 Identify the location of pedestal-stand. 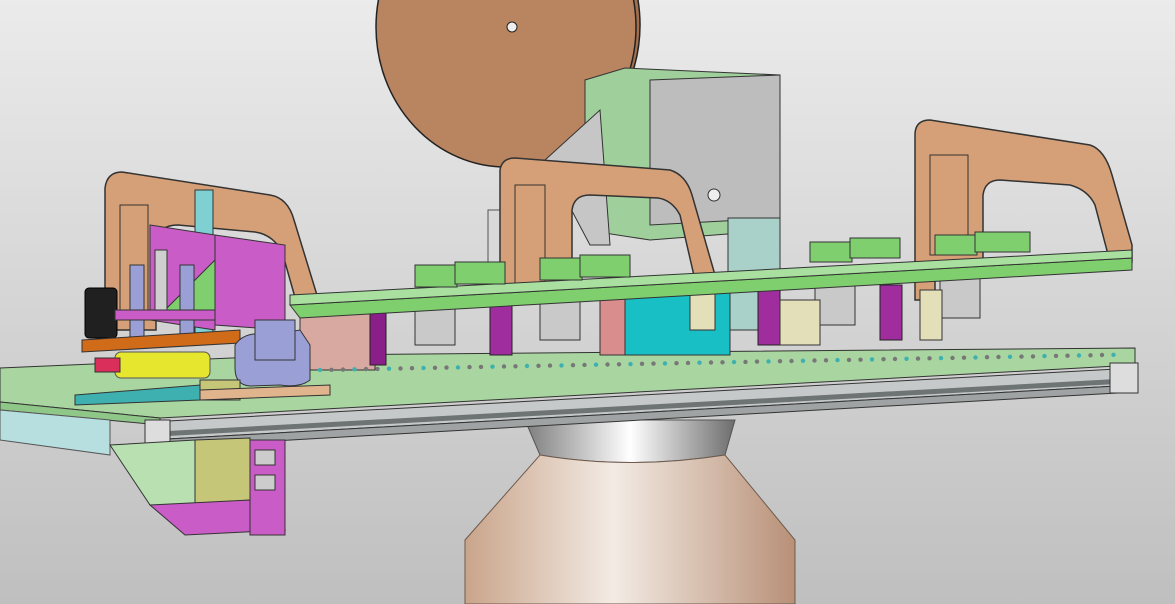
(630, 511).